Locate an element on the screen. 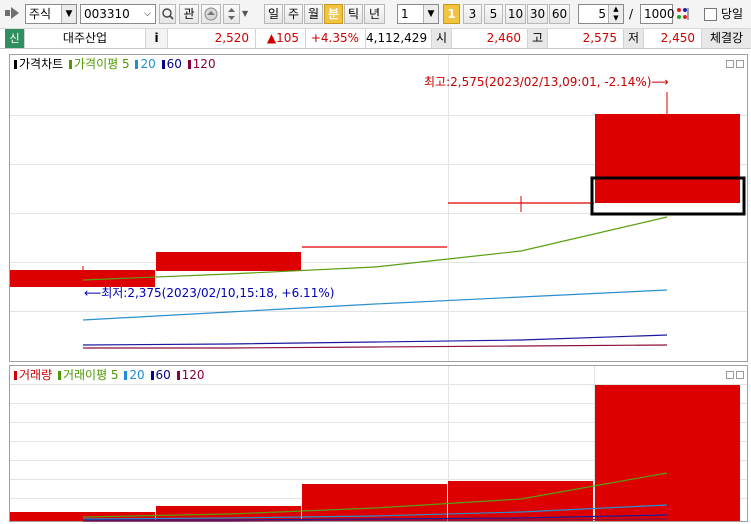 The width and height of the screenshot is (751, 524). low-value: 2,450 is located at coordinates (673, 38).